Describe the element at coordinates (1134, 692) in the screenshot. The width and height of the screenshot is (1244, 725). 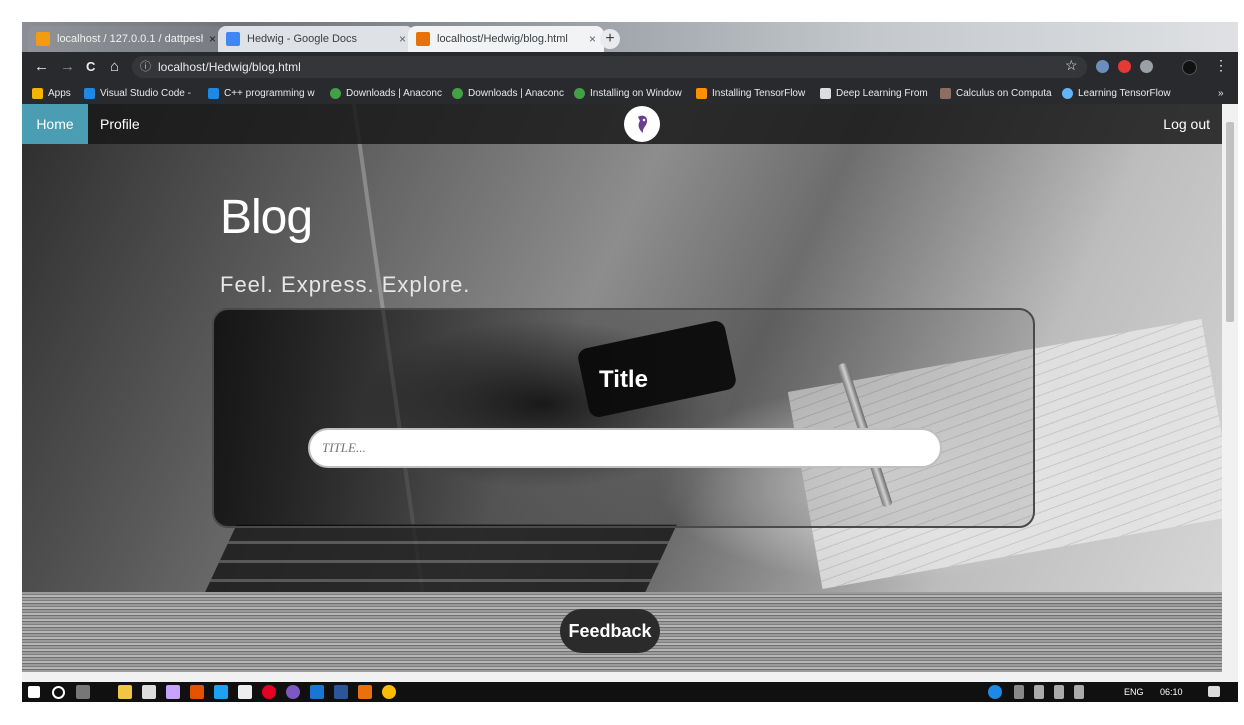
I see `language-indicator: ENG` at that location.